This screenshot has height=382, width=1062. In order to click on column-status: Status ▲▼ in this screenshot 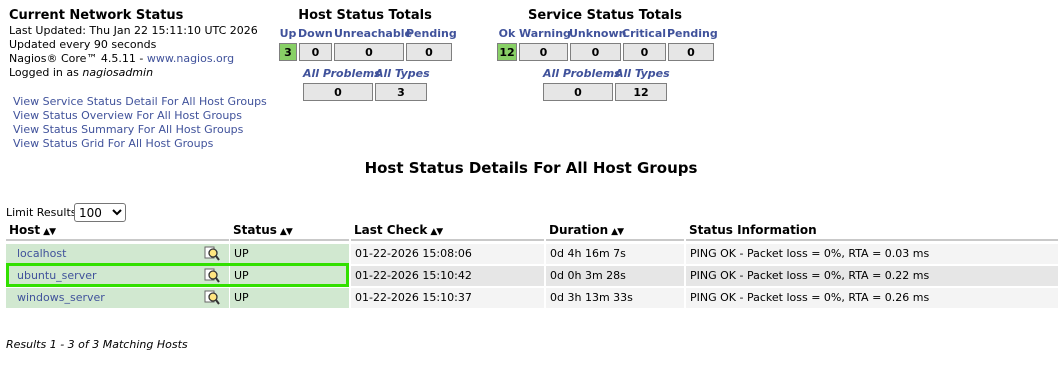, I will do `click(289, 232)`.